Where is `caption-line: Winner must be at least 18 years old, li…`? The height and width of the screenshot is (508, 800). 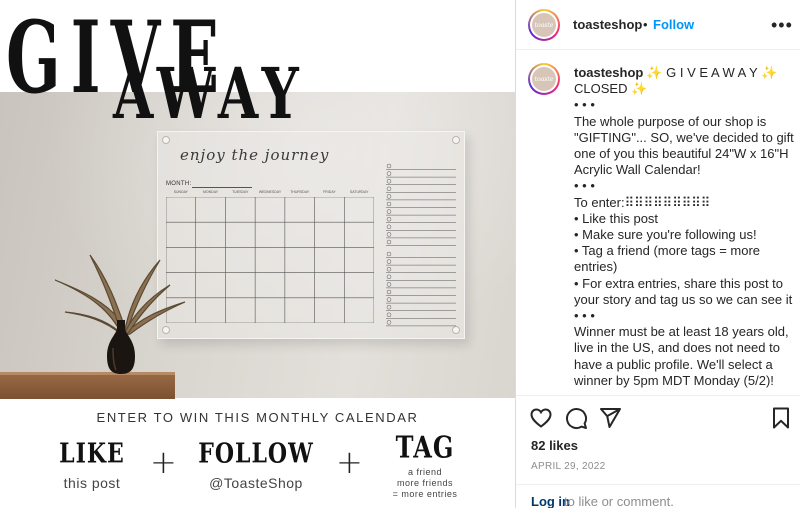 caption-line: Winner must be at least 18 years old, li… is located at coordinates (683, 356).